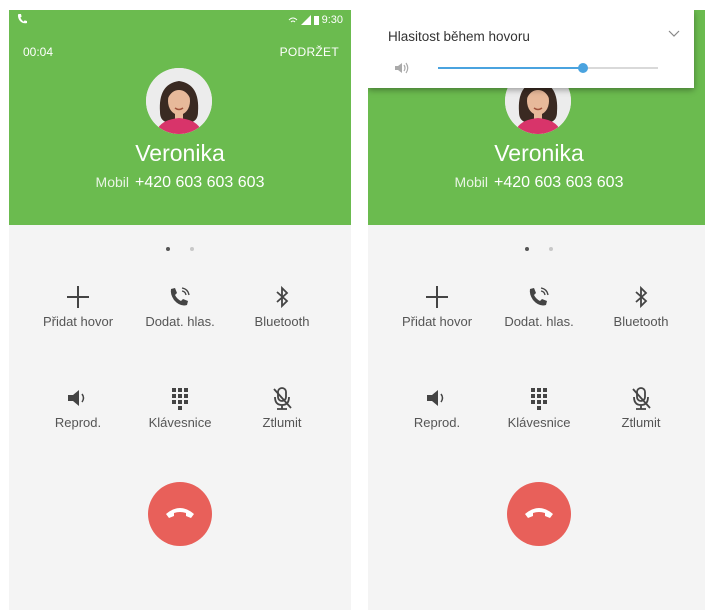 This screenshot has width=705, height=610. What do you see at coordinates (332, 20) in the screenshot?
I see `status-time: 9:30` at bounding box center [332, 20].